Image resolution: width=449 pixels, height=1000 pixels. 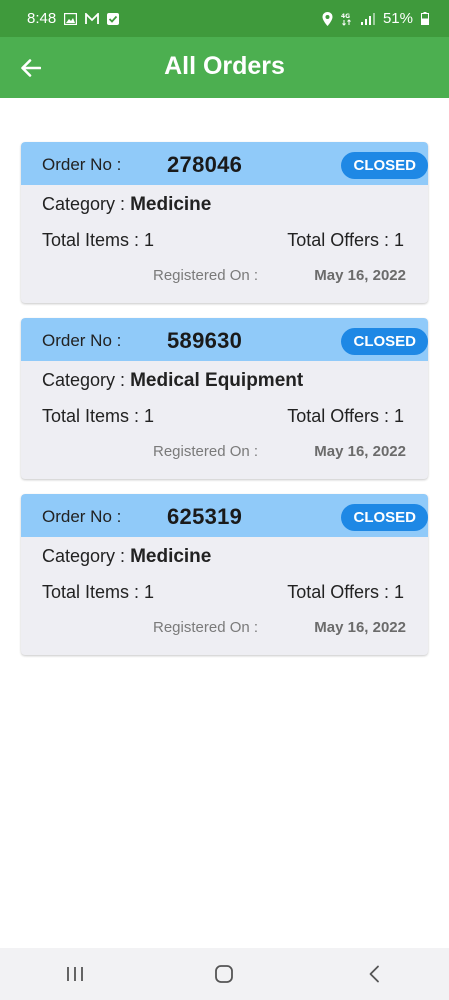 What do you see at coordinates (397, 18) in the screenshot?
I see `battery-percent: 51%` at bounding box center [397, 18].